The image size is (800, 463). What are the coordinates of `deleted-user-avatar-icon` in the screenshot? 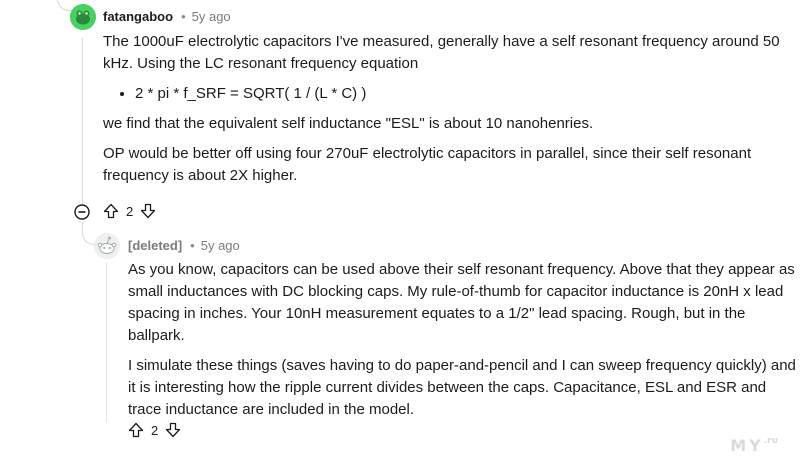 It's located at (107, 246).